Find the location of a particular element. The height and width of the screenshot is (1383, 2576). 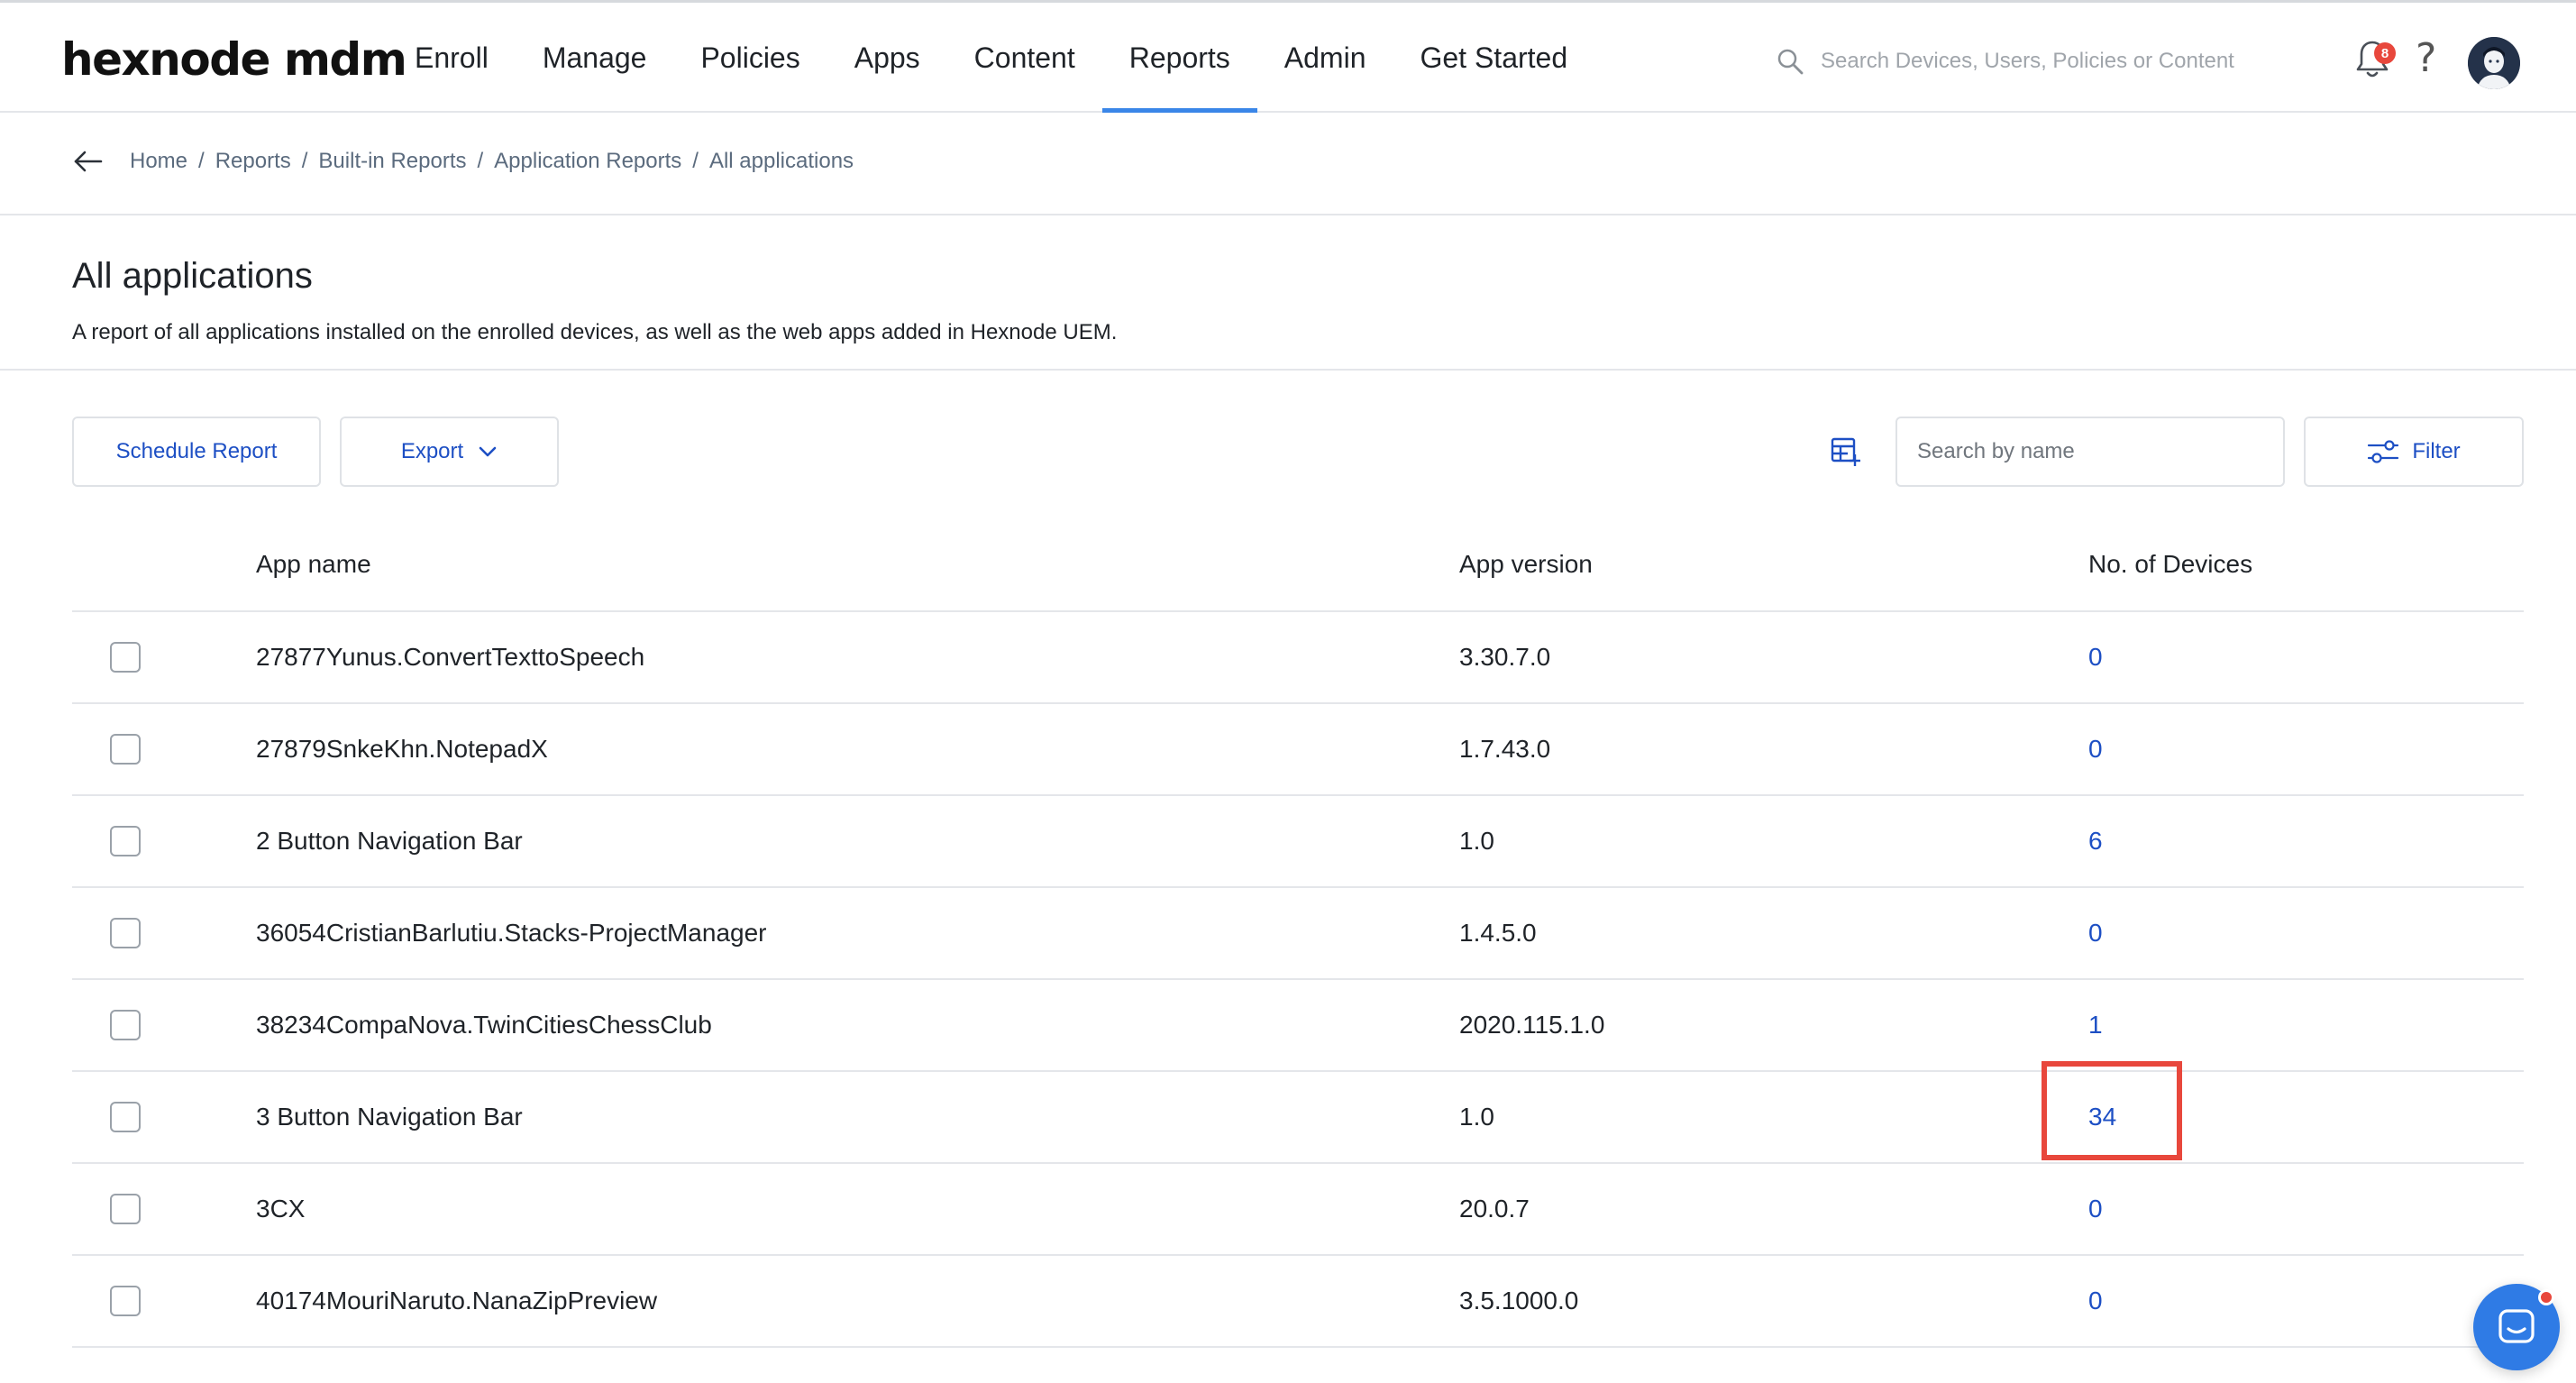

table-row: 27879SnkeKhn.NotepadX 1.7.43.0 0 is located at coordinates (1298, 750).